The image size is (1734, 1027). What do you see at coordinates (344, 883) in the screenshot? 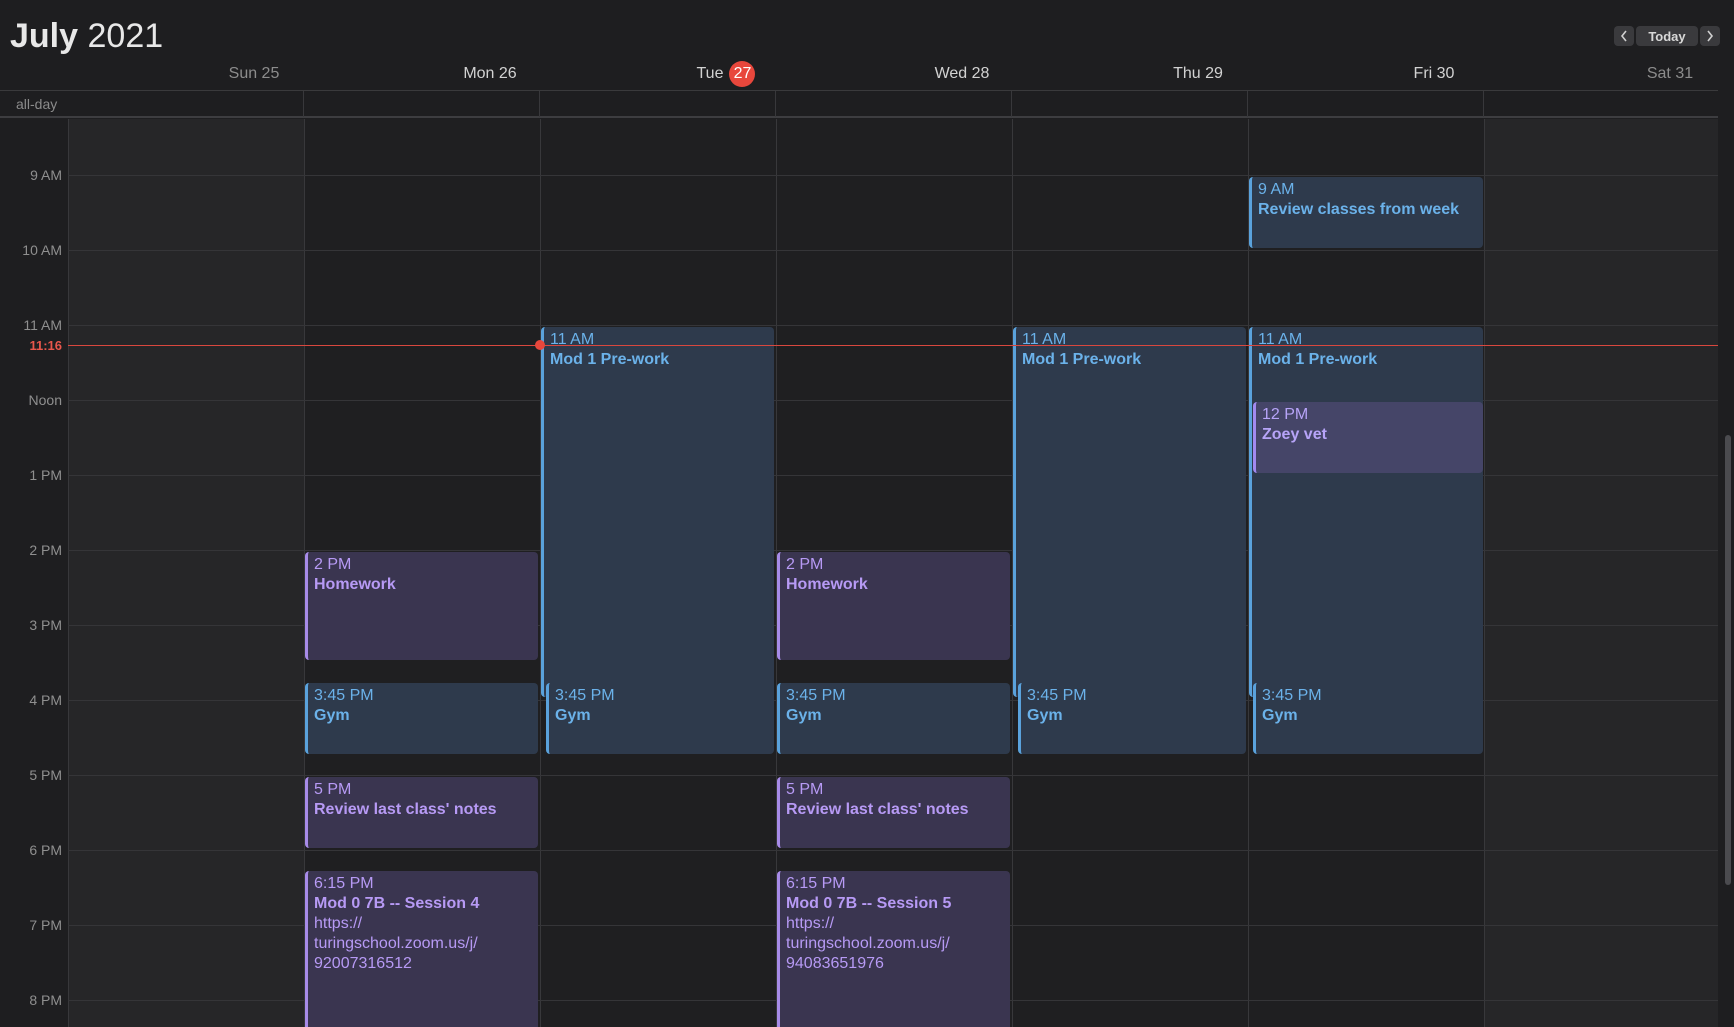
I see `event-time: 6:15 PM` at bounding box center [344, 883].